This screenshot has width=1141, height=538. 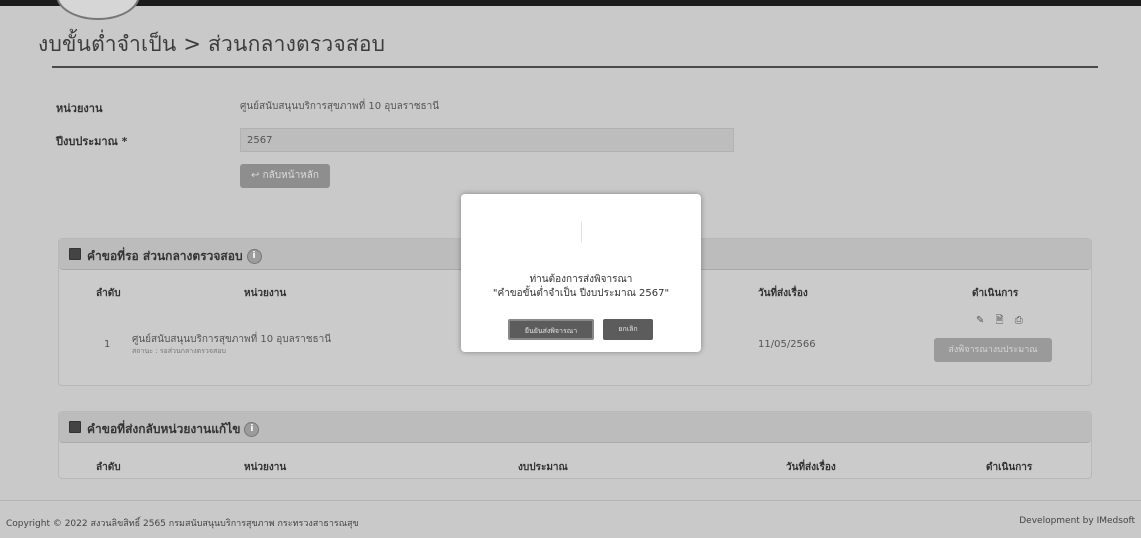 I want to click on ministry-logo, so click(x=98, y=10).